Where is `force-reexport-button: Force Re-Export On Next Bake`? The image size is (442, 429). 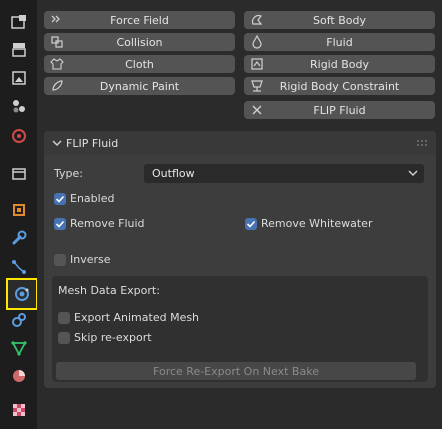 force-reexport-button: Force Re-Export On Next Bake is located at coordinates (236, 371).